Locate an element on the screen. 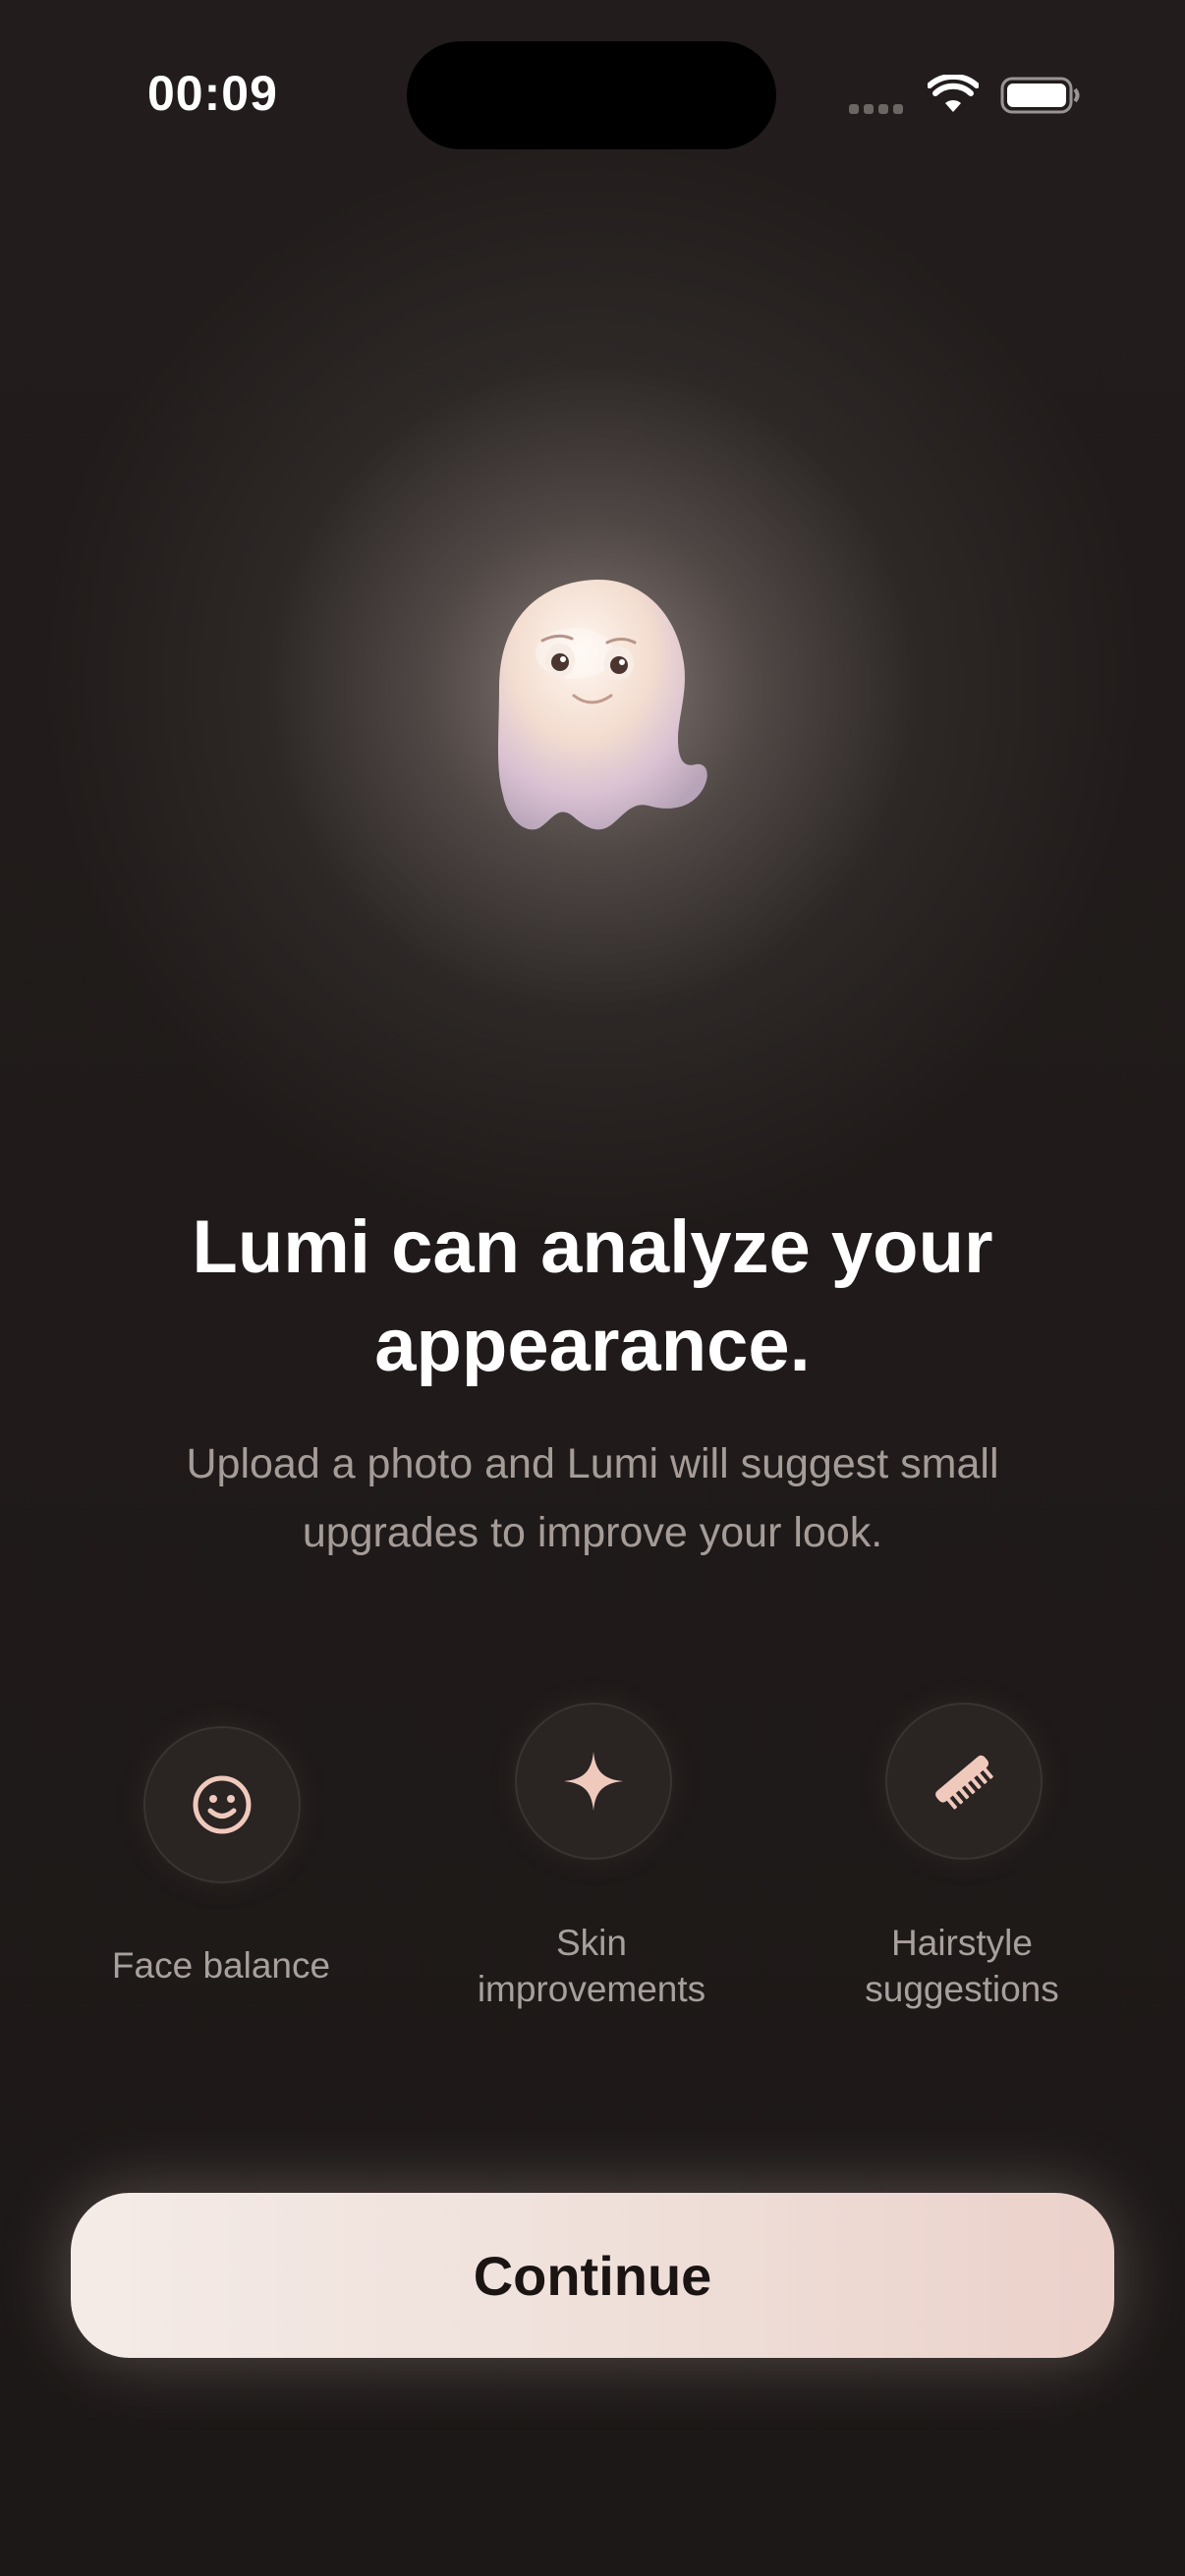 The height and width of the screenshot is (2576, 1185). page-title-line-1: Lumi can analyze your is located at coordinates (592, 1247).